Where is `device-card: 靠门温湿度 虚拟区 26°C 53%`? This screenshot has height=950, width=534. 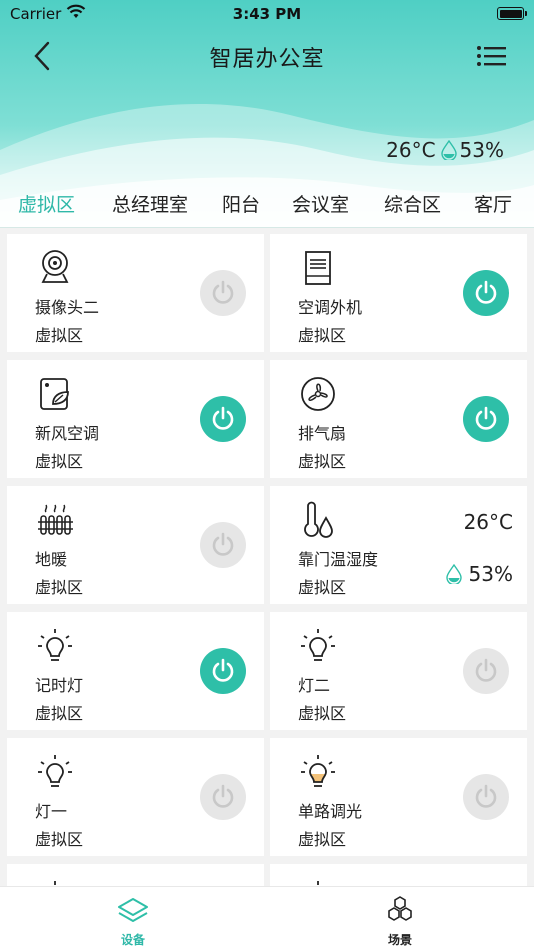 device-card: 靠门温湿度 虚拟区 26°C 53% is located at coordinates (398, 545).